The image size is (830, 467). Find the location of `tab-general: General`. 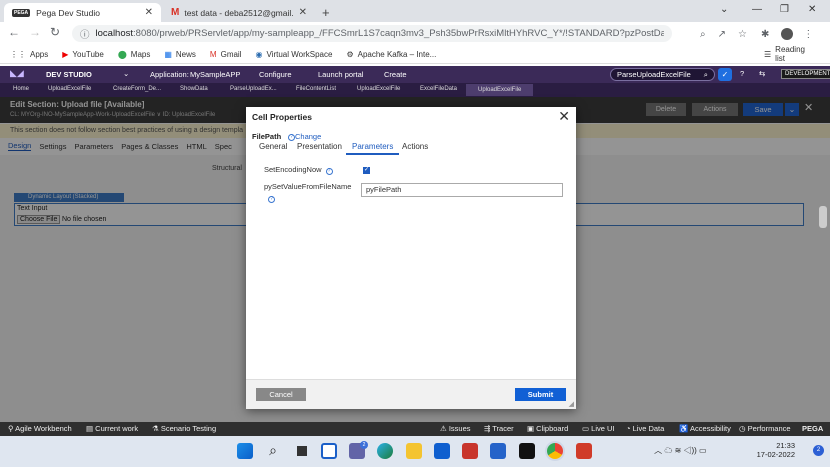

tab-general: General is located at coordinates (273, 146).